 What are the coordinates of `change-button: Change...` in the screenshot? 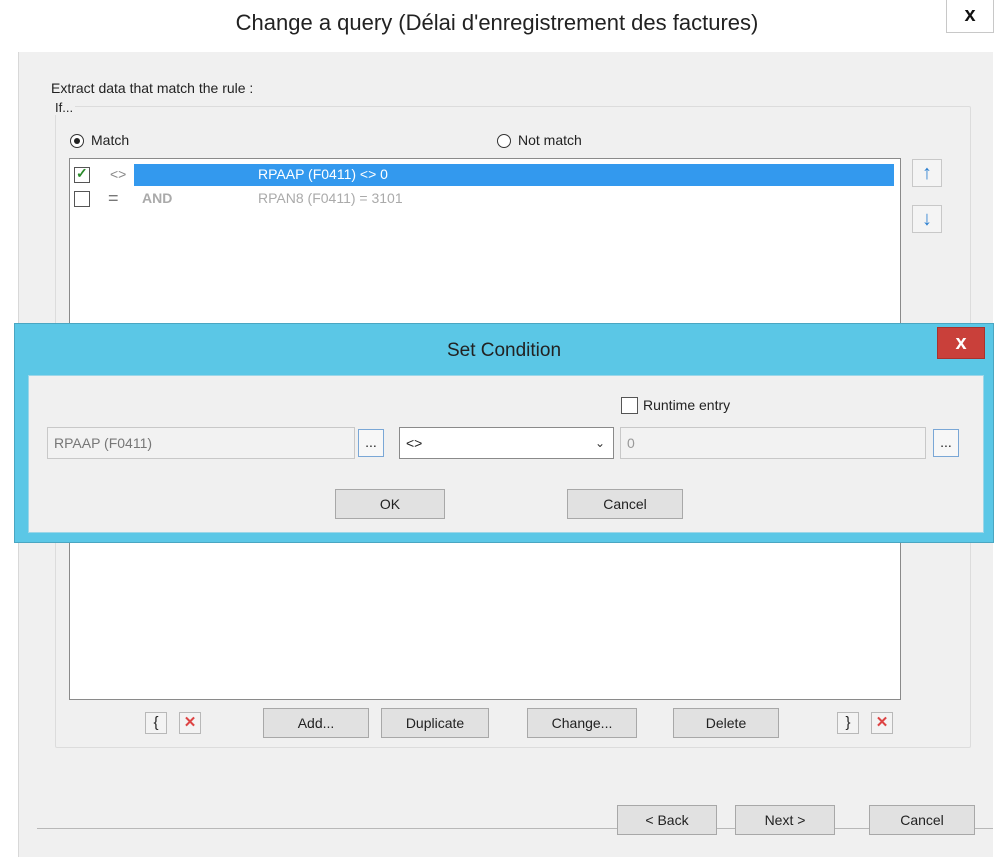 It's located at (582, 723).